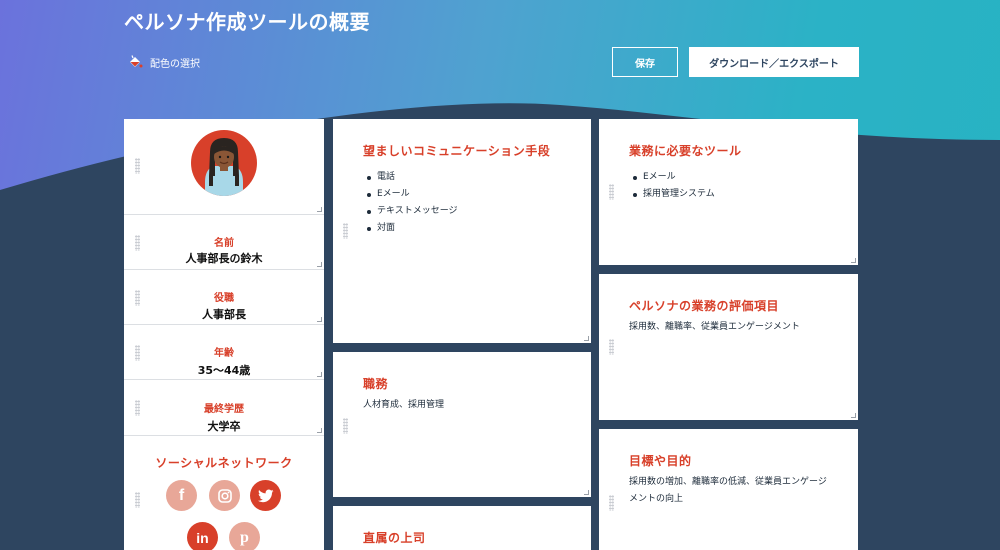 The width and height of the screenshot is (1000, 550). What do you see at coordinates (224, 426) in the screenshot?
I see `field-value: 大学卒` at bounding box center [224, 426].